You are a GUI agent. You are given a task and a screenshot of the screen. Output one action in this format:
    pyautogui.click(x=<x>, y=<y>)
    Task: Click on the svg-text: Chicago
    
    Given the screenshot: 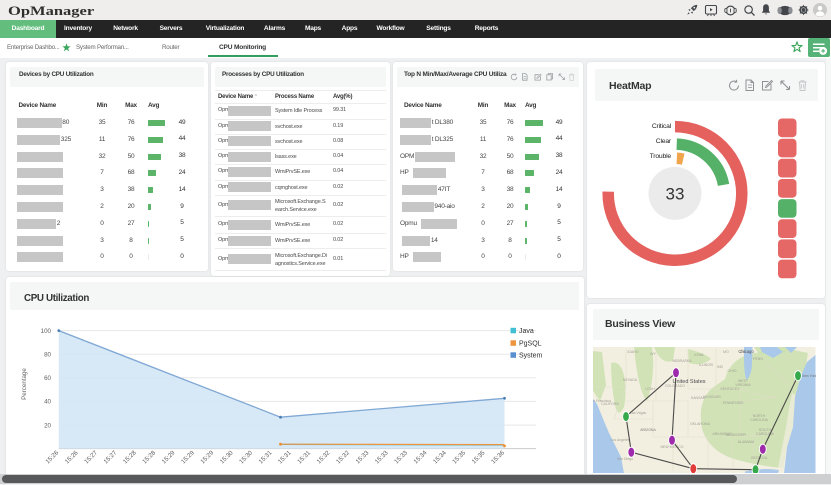 What is the action you would take?
    pyautogui.click(x=746, y=351)
    